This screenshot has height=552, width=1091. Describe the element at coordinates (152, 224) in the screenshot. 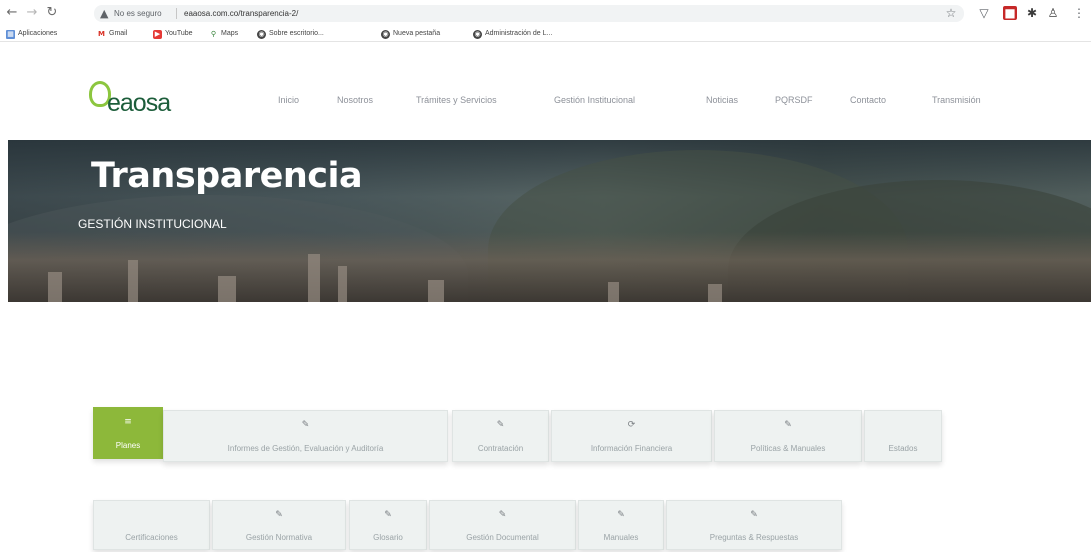

I see `page-subtitle: GESTIÓN INSTITUCIONAL` at that location.